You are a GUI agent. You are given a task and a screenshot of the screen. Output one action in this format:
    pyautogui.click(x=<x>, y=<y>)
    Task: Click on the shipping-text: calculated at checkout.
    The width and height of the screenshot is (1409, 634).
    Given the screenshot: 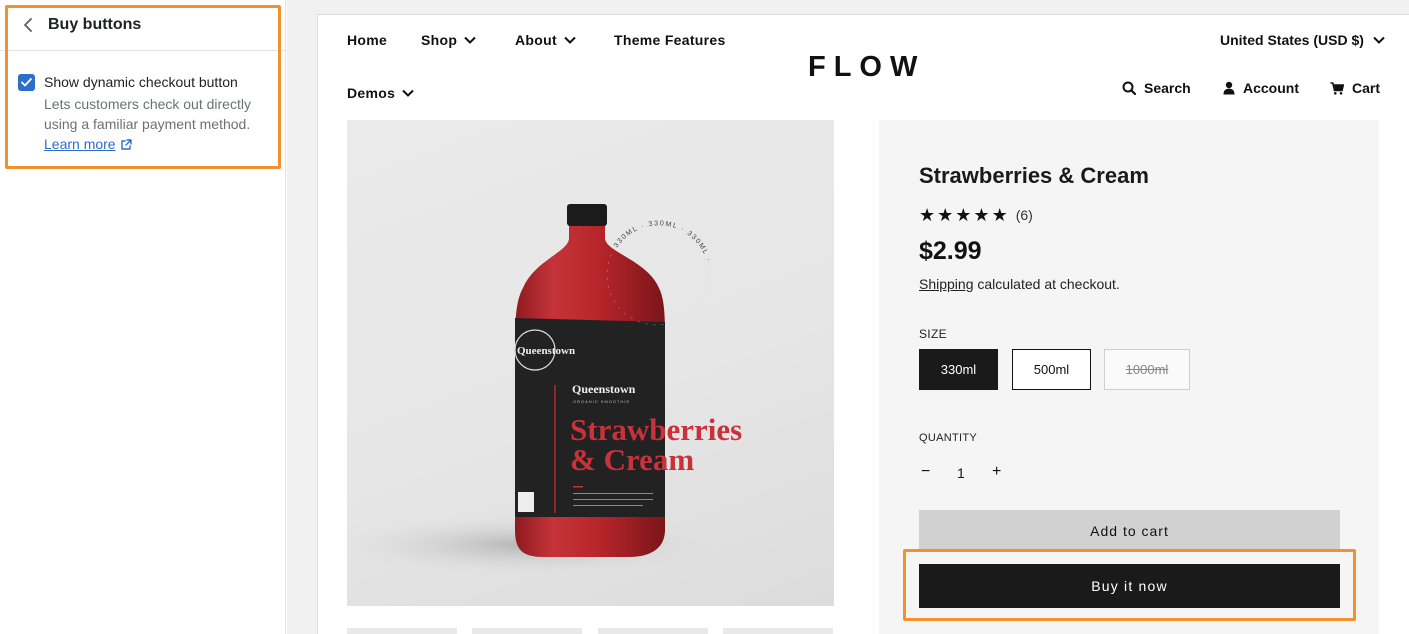 What is the action you would take?
    pyautogui.click(x=1046, y=284)
    